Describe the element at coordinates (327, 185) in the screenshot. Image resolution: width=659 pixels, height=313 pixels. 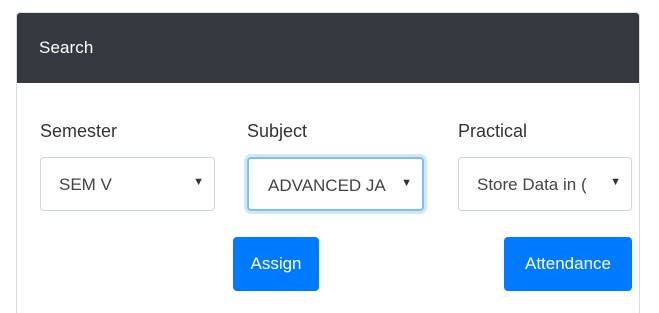
I see `subject-select-value: ADVANCED JA` at that location.